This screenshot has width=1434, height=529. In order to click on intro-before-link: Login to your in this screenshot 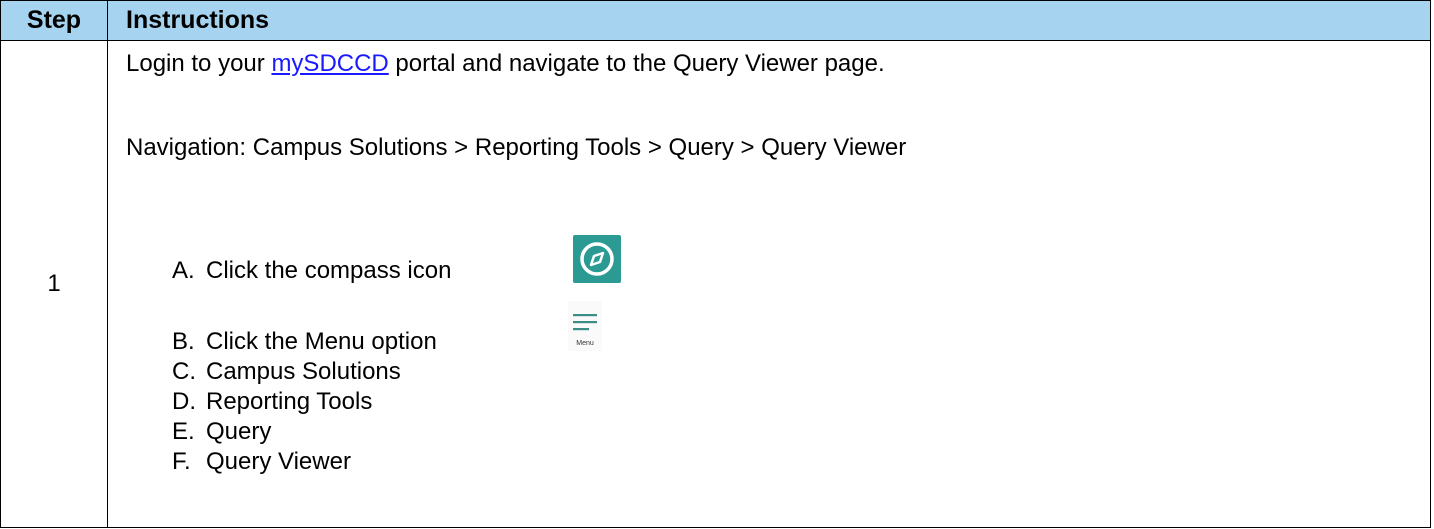, I will do `click(199, 63)`.